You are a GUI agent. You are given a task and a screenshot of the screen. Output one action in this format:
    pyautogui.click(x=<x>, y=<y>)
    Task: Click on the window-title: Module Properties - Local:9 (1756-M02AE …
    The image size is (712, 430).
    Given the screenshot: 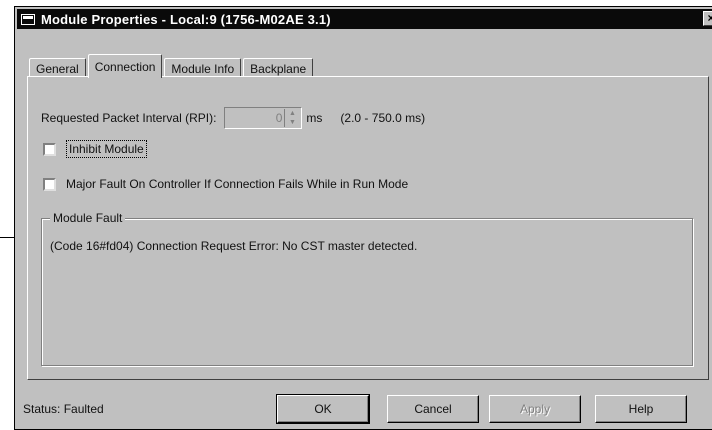 What is the action you would take?
    pyautogui.click(x=186, y=19)
    